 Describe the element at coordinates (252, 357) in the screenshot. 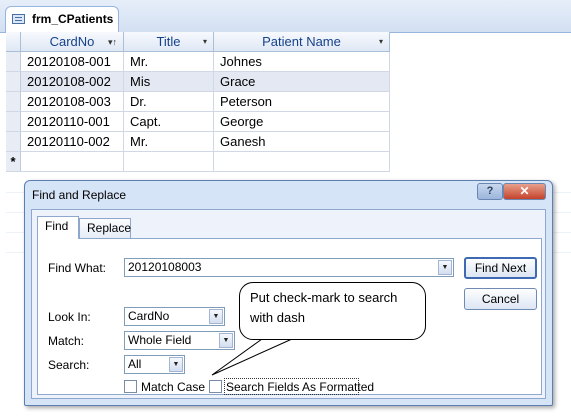

I see `callout-pointer` at that location.